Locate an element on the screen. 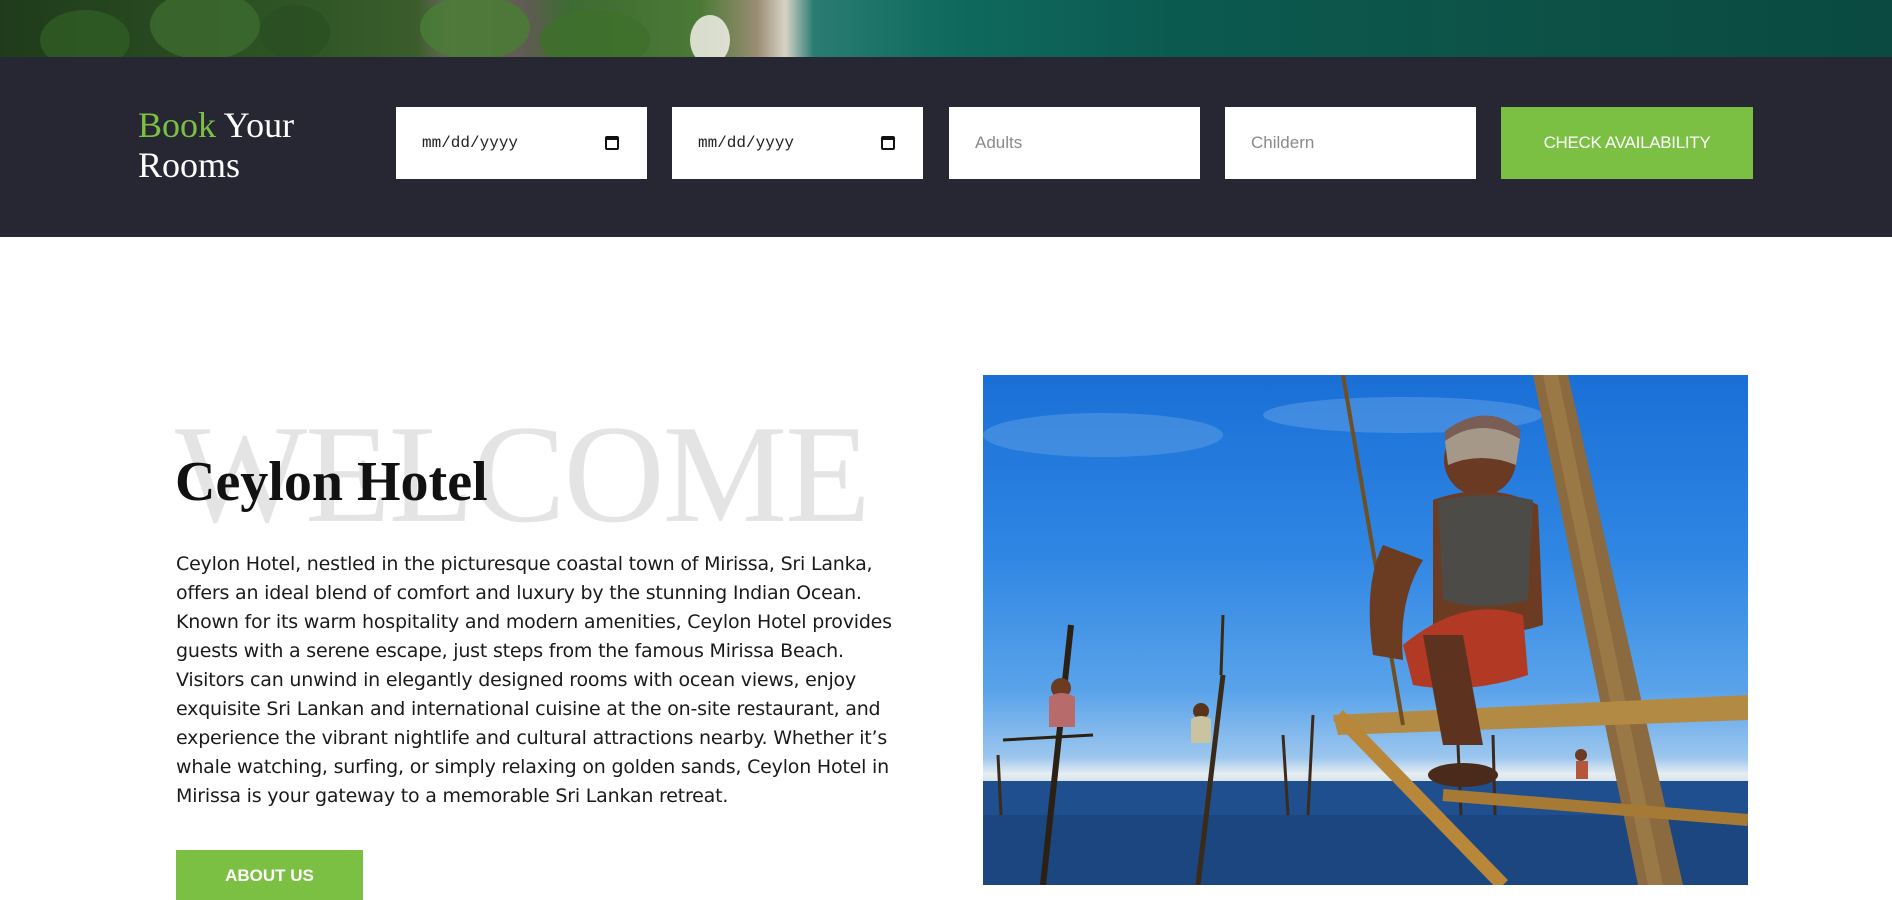  booking-title: Book Your Rooms is located at coordinates (238, 145).